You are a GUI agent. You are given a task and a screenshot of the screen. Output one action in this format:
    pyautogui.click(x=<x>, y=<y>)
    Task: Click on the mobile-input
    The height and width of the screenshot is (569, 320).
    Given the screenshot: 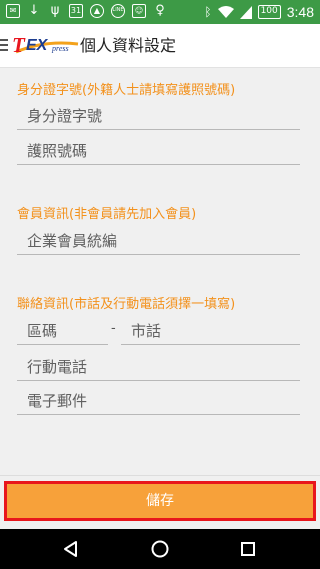 What is the action you would take?
    pyautogui.click(x=158, y=367)
    